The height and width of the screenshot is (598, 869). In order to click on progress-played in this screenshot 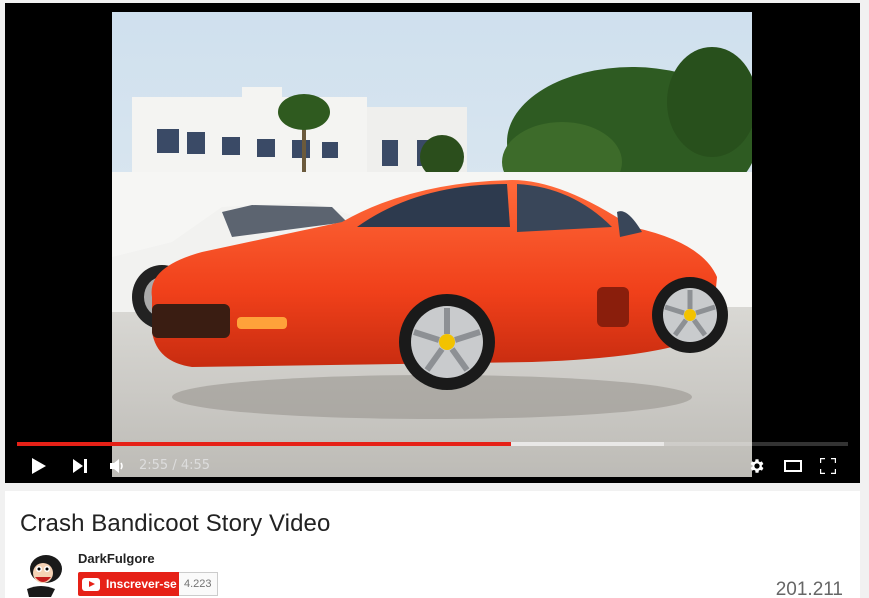, I will do `click(264, 444)`.